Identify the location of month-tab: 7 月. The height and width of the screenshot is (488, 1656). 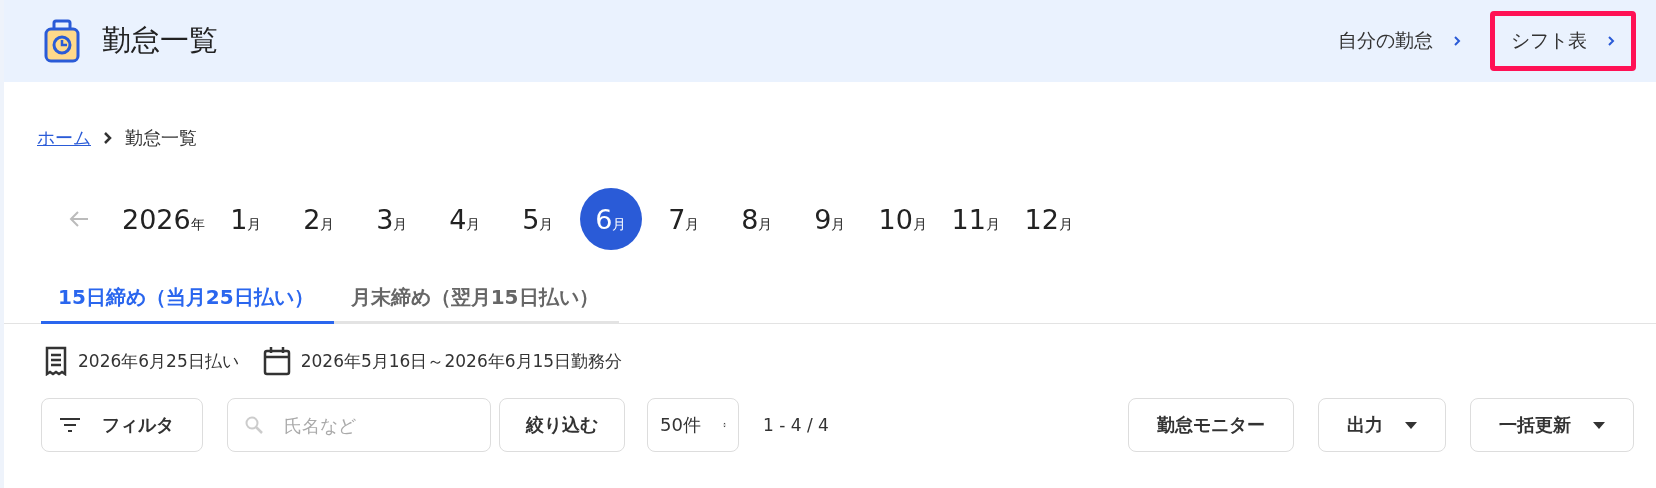
(683, 219).